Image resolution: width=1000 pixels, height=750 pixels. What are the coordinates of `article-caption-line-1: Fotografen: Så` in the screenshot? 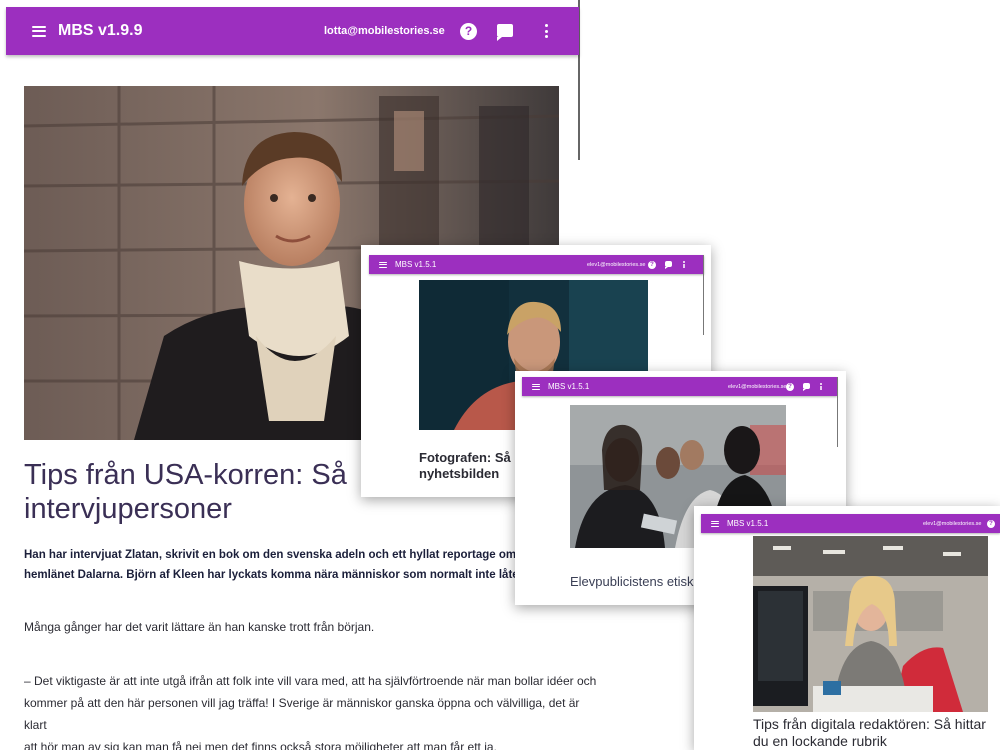 It's located at (465, 457).